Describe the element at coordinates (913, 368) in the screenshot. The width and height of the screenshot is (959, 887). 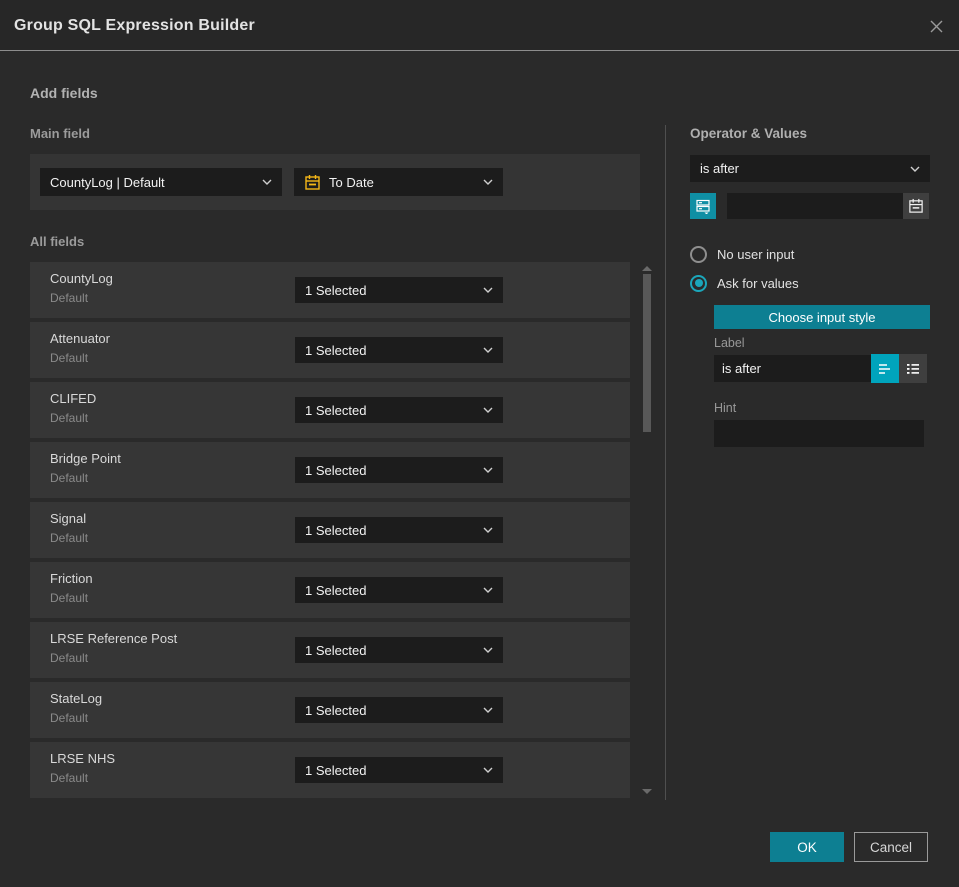
I see `list-input-style-icon` at that location.